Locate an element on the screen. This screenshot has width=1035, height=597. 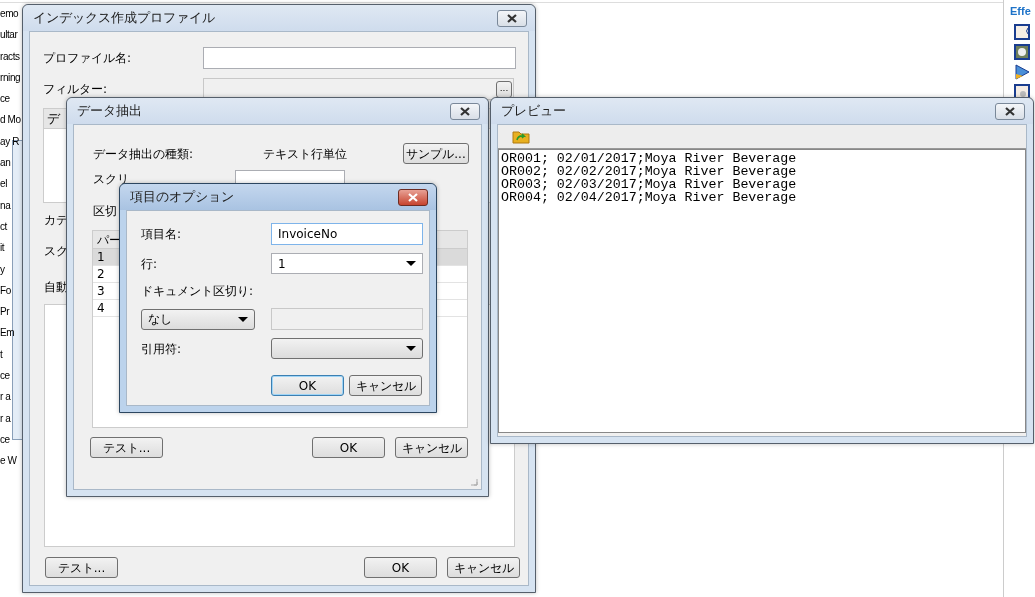
window-title: インデックス作成プロファイル is located at coordinates (124, 18).